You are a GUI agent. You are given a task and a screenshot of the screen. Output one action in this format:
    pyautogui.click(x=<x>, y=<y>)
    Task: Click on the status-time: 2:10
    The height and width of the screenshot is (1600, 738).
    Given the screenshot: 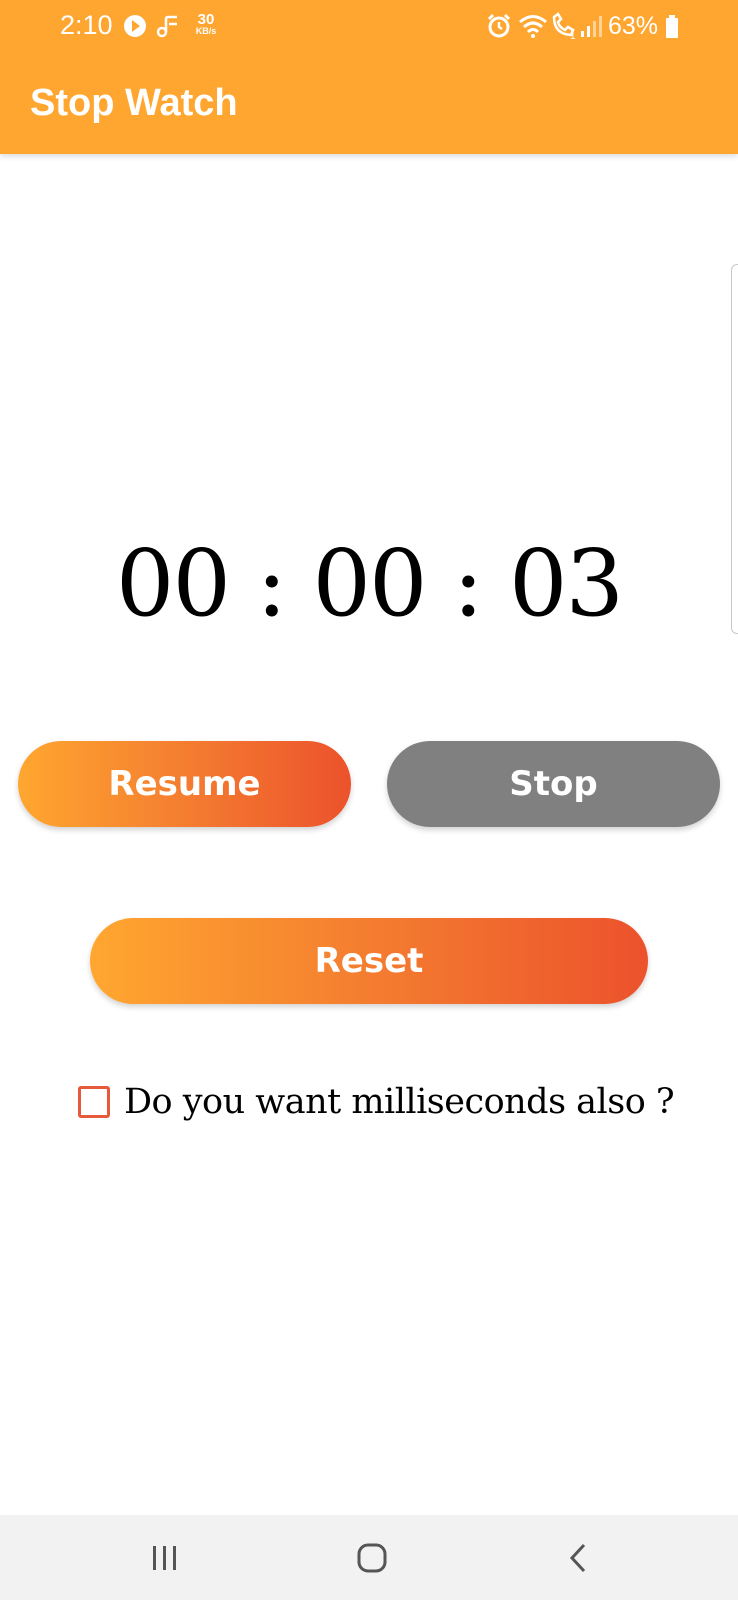 What is the action you would take?
    pyautogui.click(x=86, y=25)
    